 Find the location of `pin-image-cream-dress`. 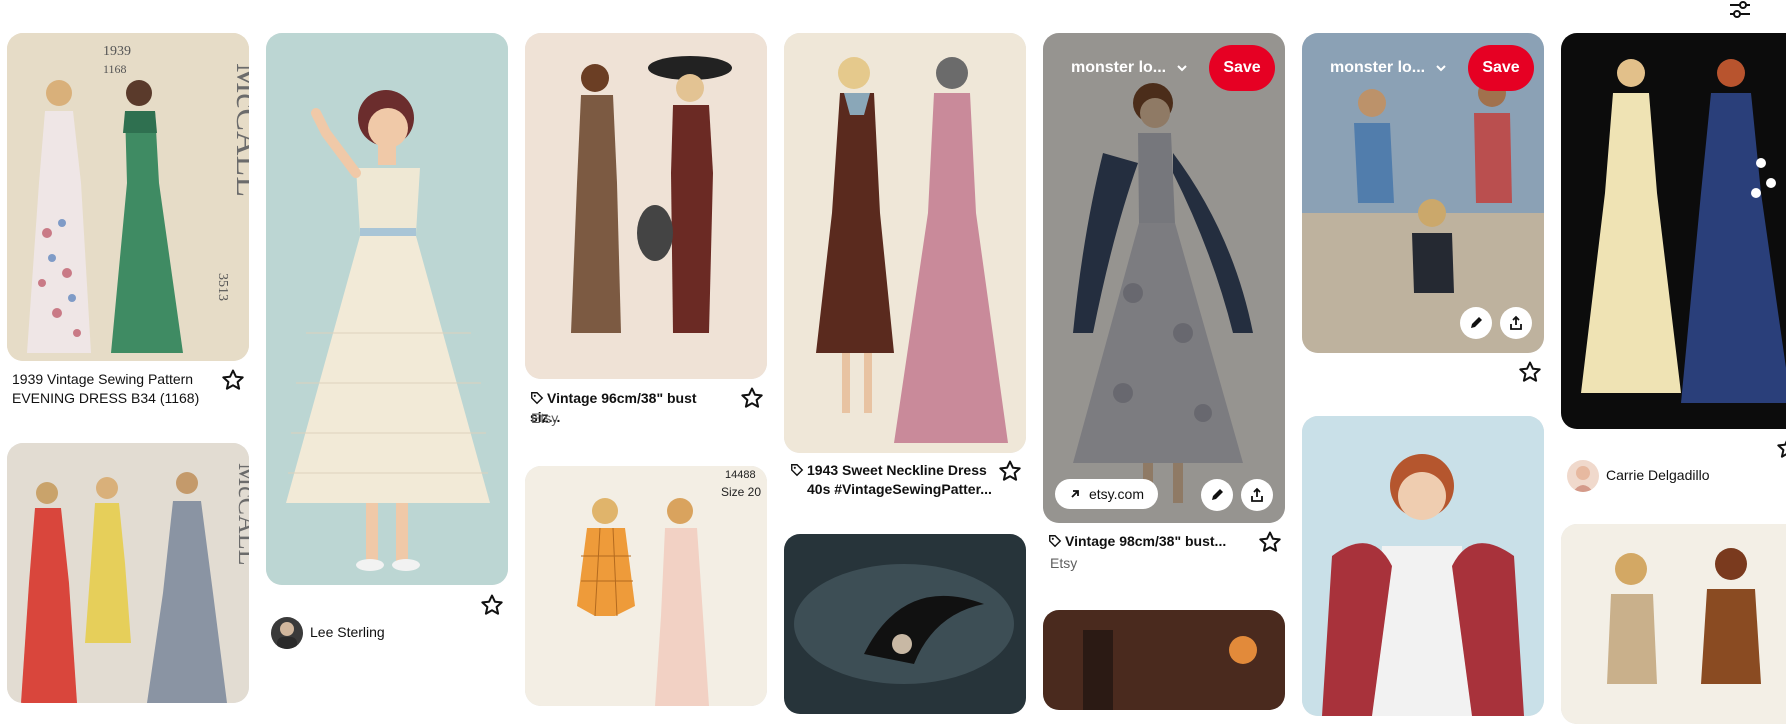

pin-image-cream-dress is located at coordinates (387, 309).